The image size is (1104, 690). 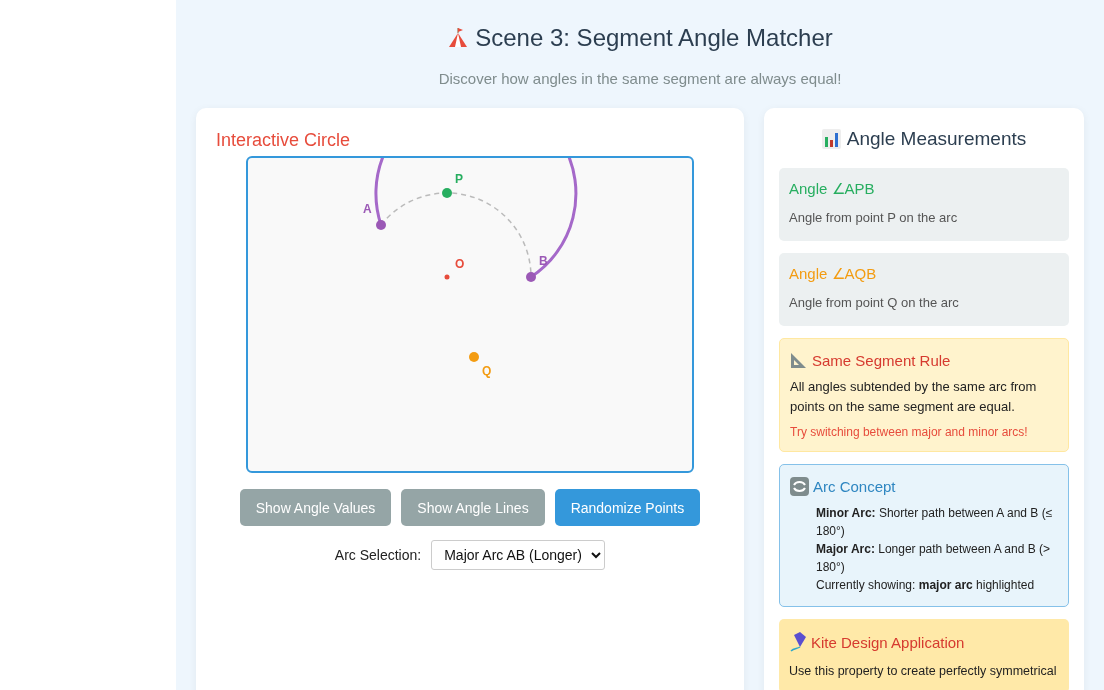 I want to click on action-button: Show Angle Lines, so click(x=473, y=507).